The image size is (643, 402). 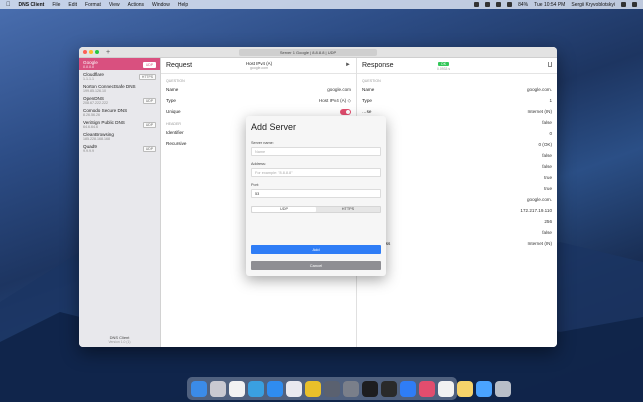 What do you see at coordinates (97, 52) in the screenshot?
I see `zoom-button` at bounding box center [97, 52].